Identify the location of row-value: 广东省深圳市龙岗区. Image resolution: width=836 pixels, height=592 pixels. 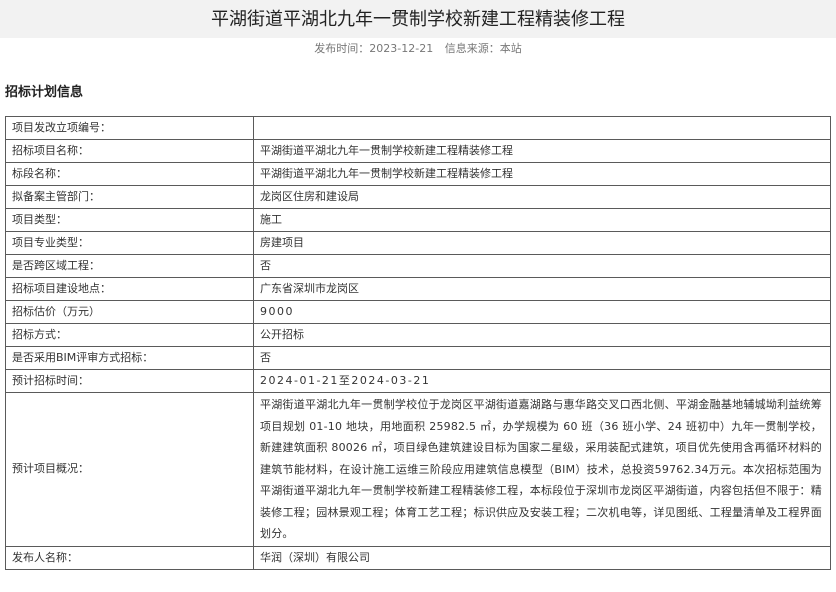
(542, 289).